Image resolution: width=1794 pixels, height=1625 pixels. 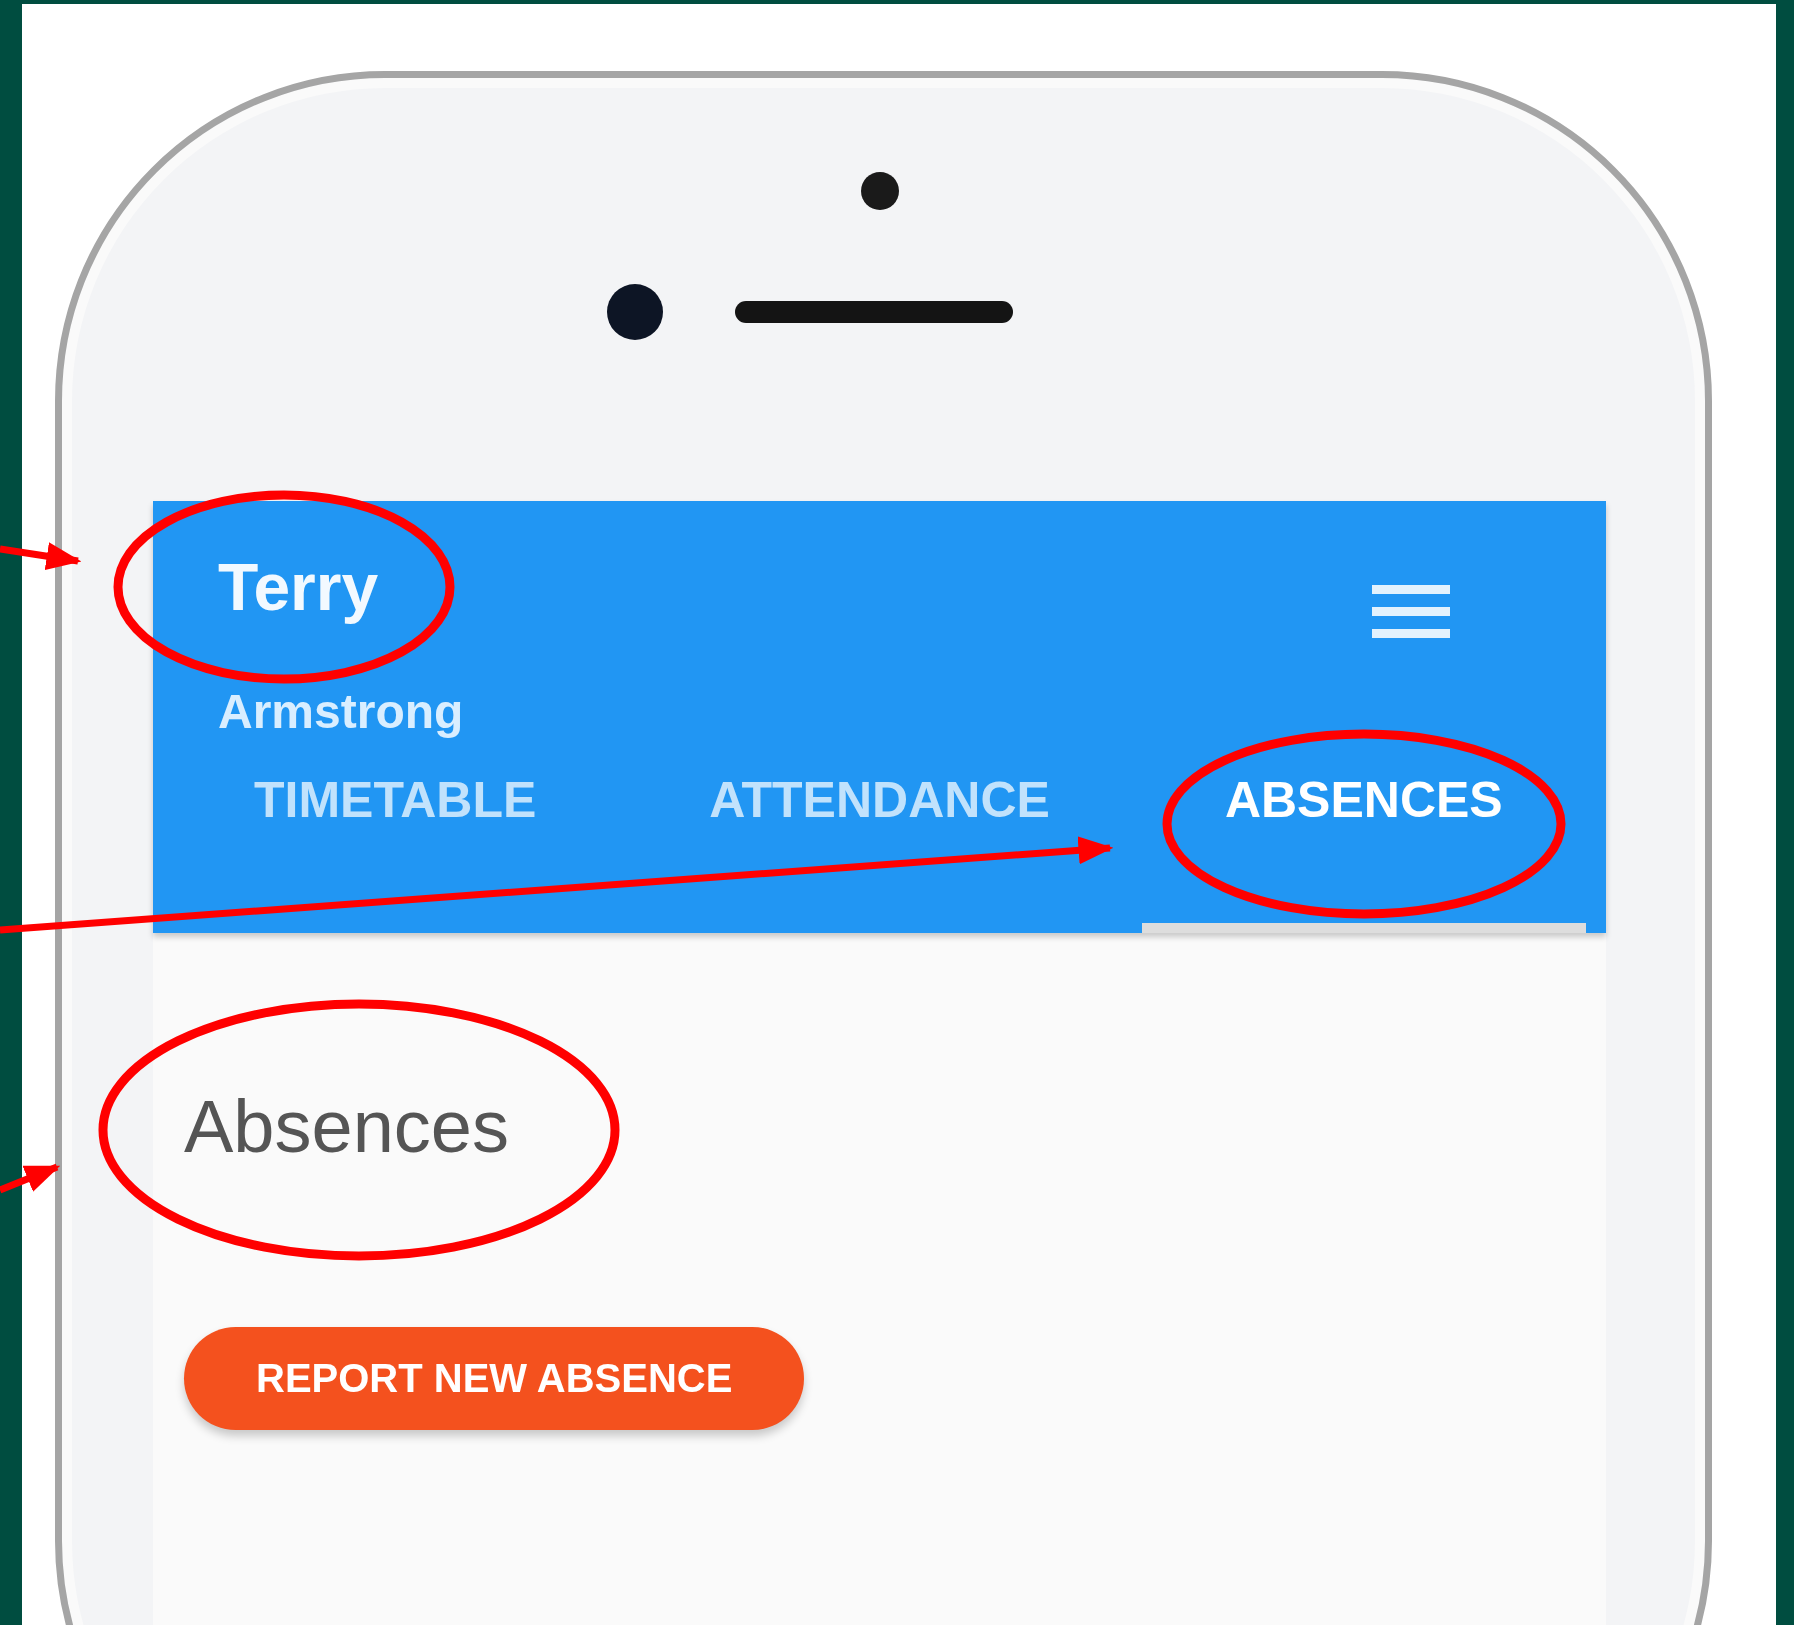 What do you see at coordinates (341, 712) in the screenshot?
I see `user-surname: Armstrong` at bounding box center [341, 712].